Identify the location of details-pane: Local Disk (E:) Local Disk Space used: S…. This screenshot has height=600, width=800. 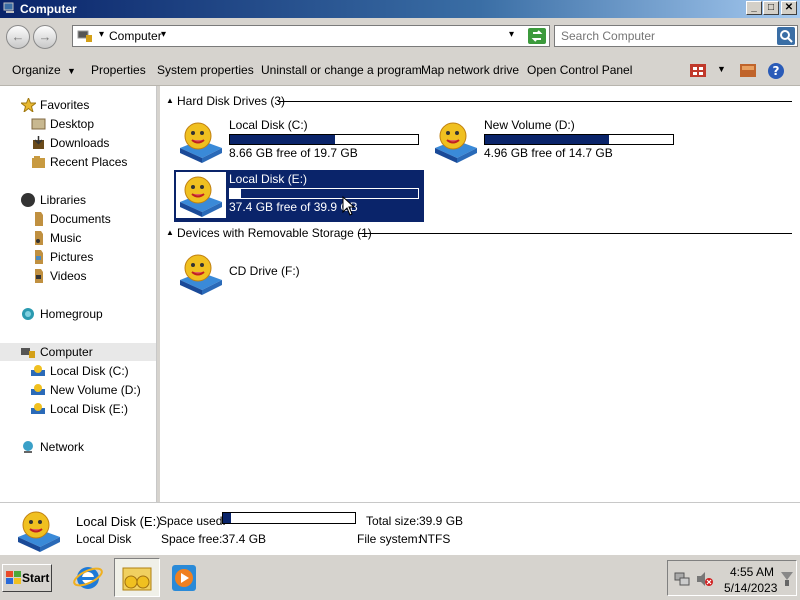
(400, 528).